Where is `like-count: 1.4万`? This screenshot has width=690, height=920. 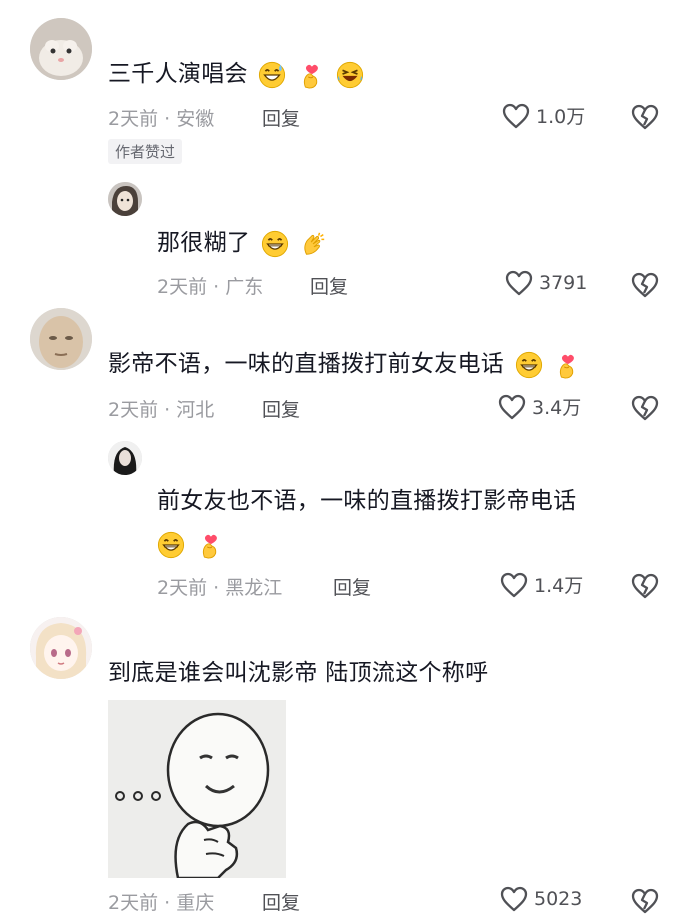 like-count: 1.4万 is located at coordinates (559, 586).